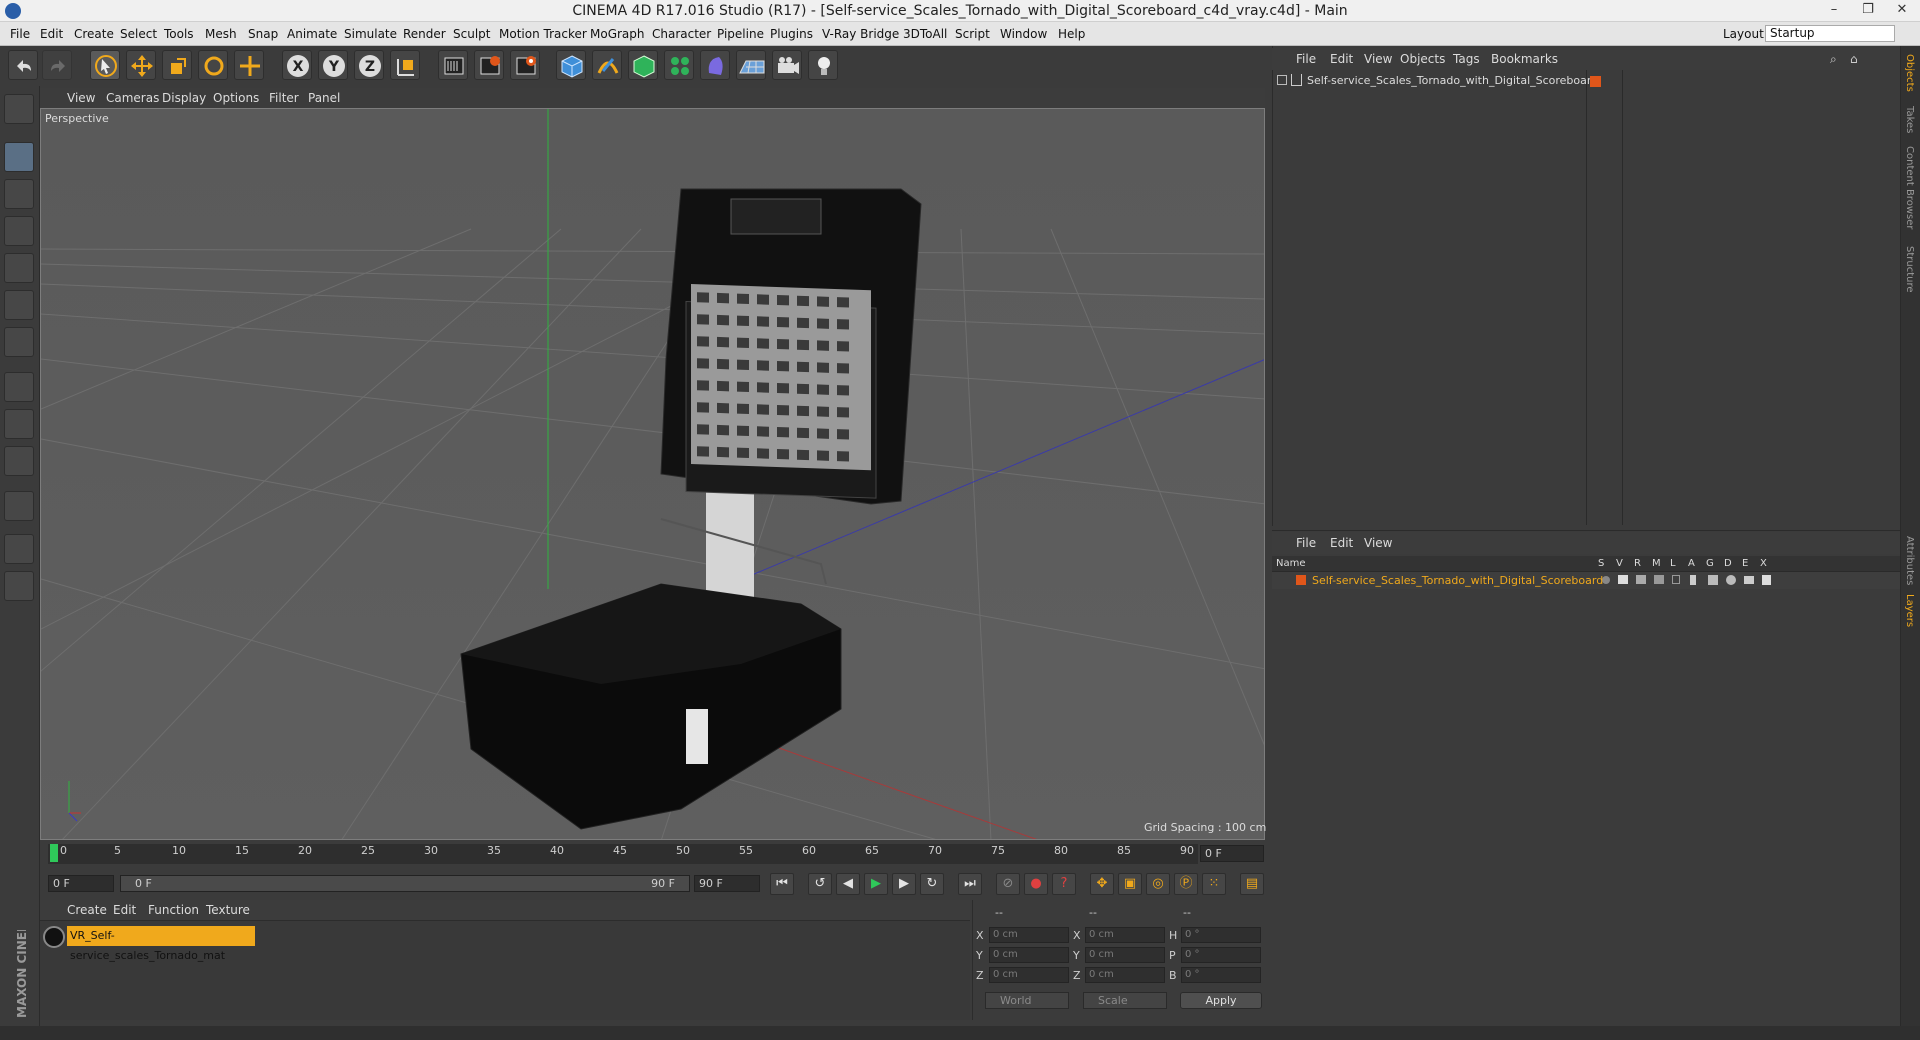  Describe the element at coordinates (1909, 187) in the screenshot. I see `tab-content-browser: Content Browser` at that location.